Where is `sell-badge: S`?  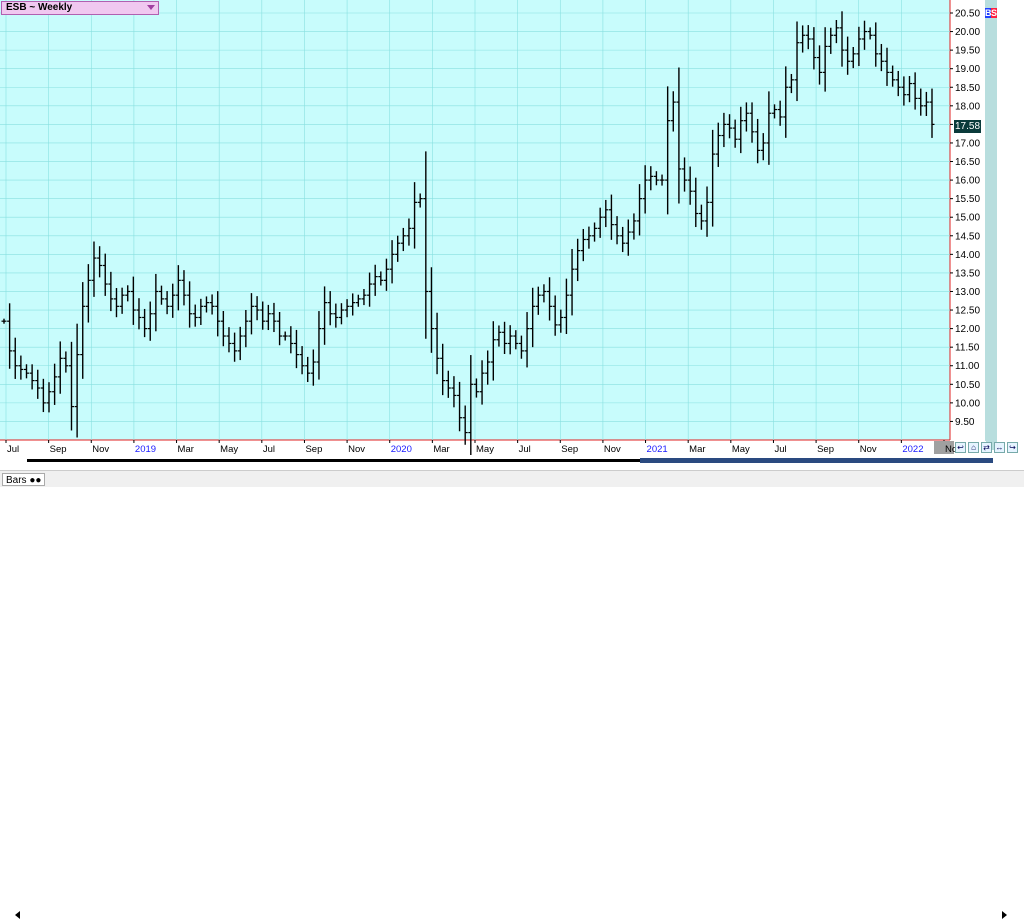 sell-badge: S is located at coordinates (994, 13).